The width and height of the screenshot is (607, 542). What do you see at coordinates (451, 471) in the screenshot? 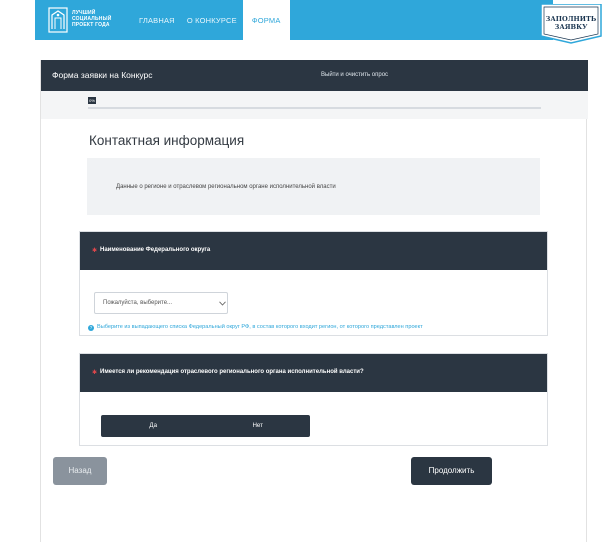
I see `continue-button: Продолжить` at bounding box center [451, 471].